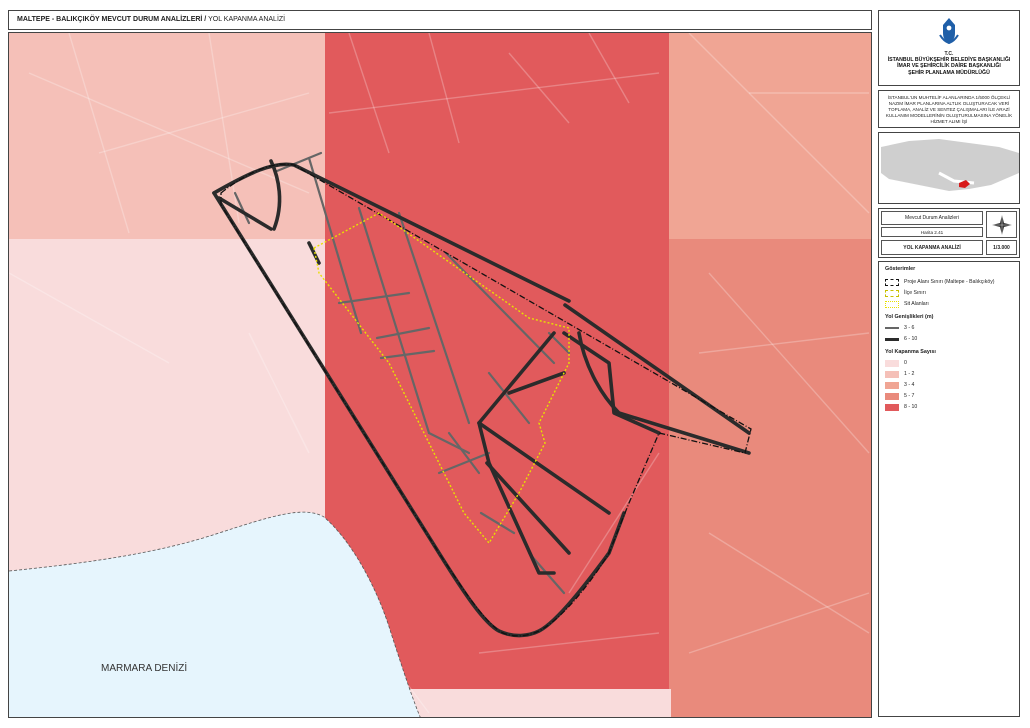 This screenshot has width=1030, height=728. What do you see at coordinates (909, 317) in the screenshot?
I see `road-width-title: Yol Genişlikleri (m)` at bounding box center [909, 317].